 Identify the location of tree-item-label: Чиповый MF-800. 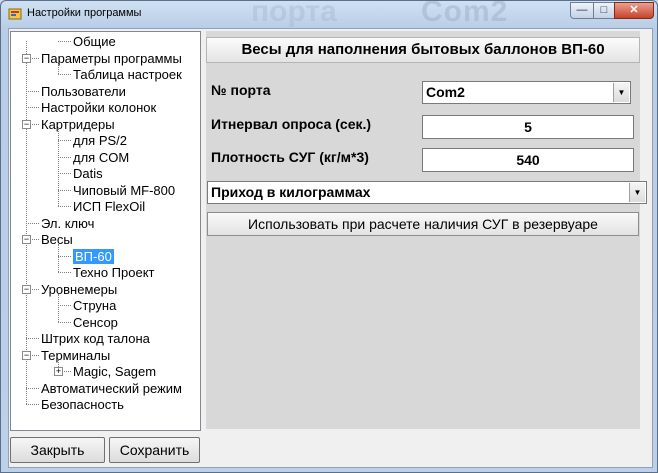
(124, 190).